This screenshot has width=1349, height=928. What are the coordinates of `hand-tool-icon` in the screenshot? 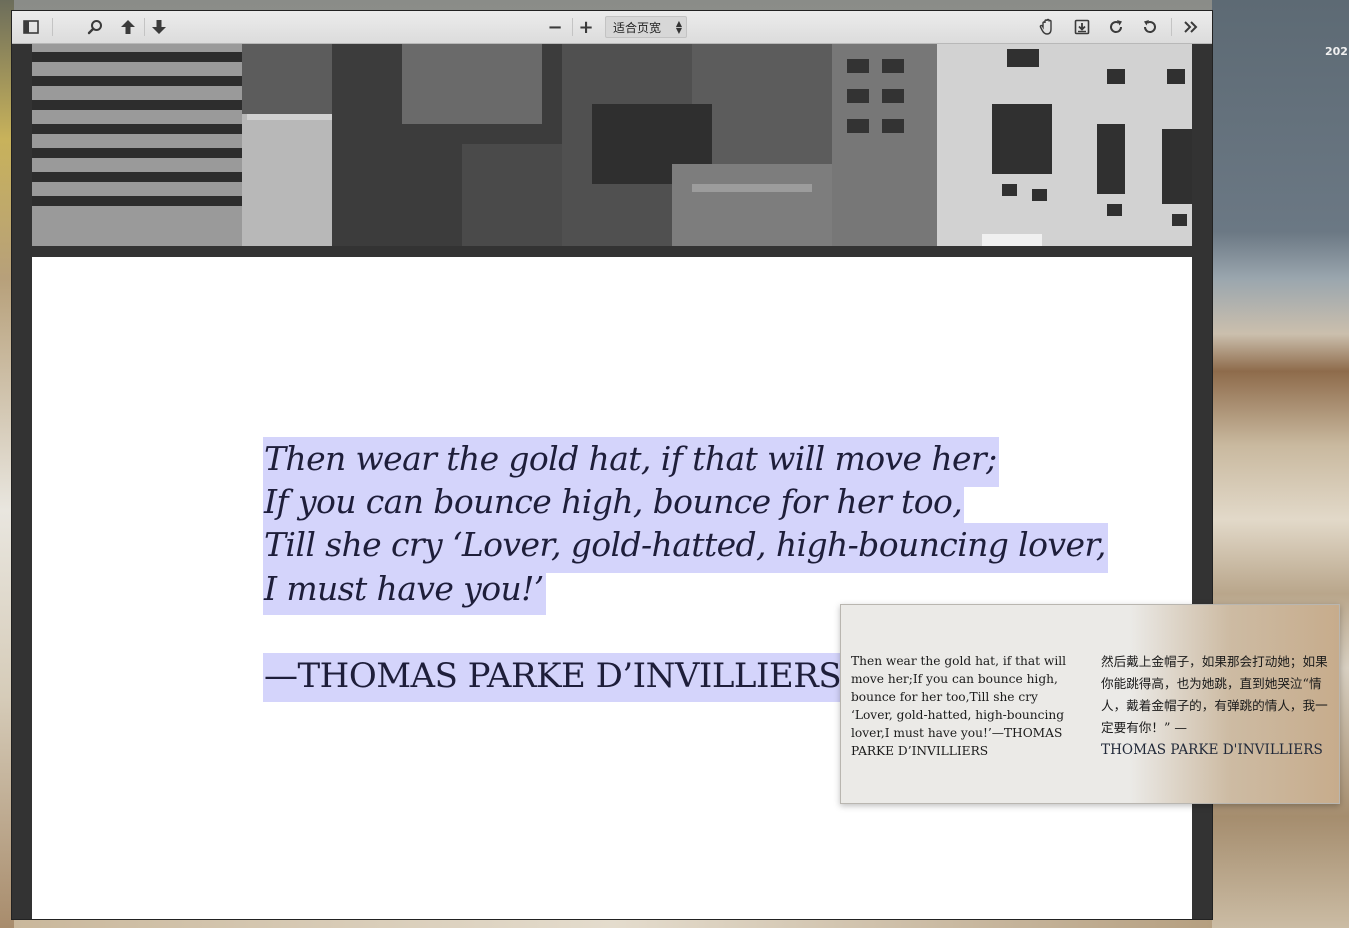 It's located at (1045, 26).